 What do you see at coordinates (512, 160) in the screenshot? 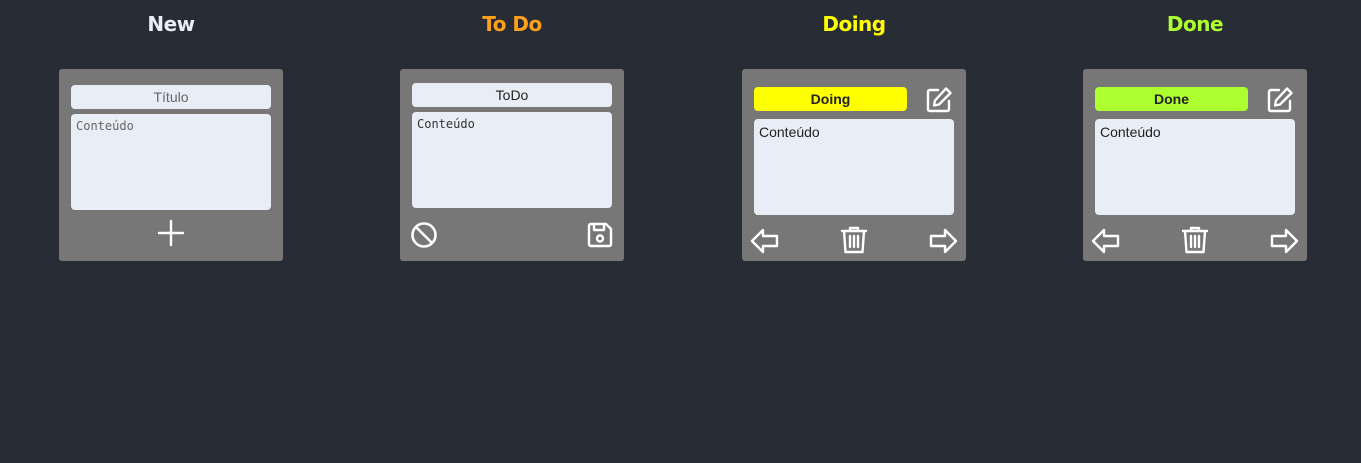
I see `todo-content: Conteúdo` at bounding box center [512, 160].